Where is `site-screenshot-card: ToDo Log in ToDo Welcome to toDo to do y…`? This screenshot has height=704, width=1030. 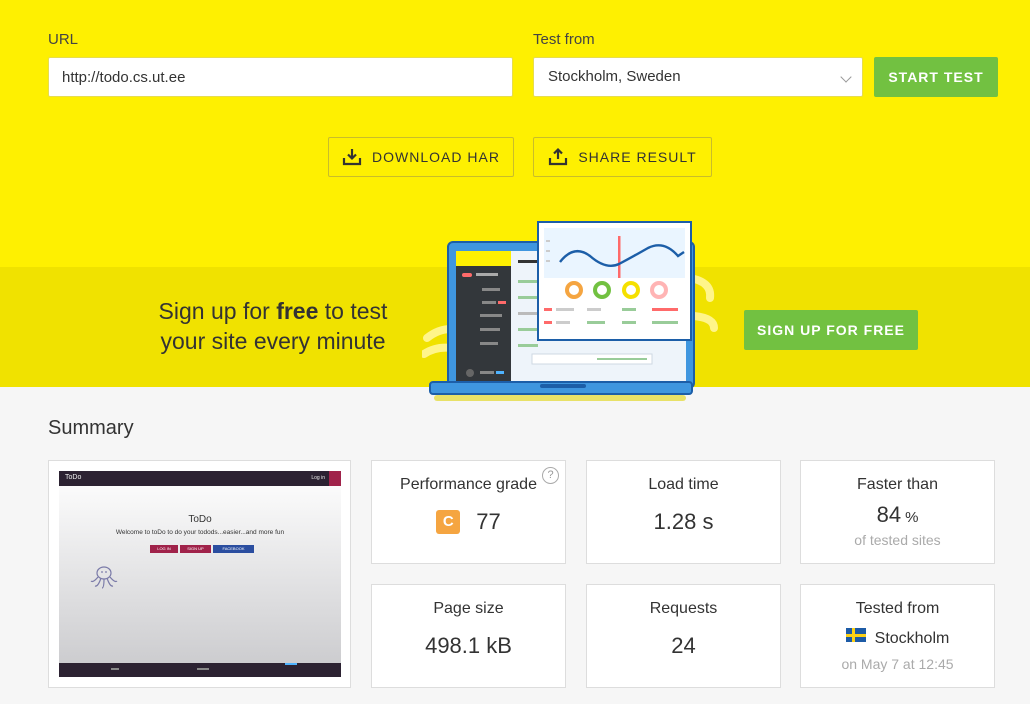
site-screenshot-card: ToDo Log in ToDo Welcome to toDo to do y… is located at coordinates (199, 574).